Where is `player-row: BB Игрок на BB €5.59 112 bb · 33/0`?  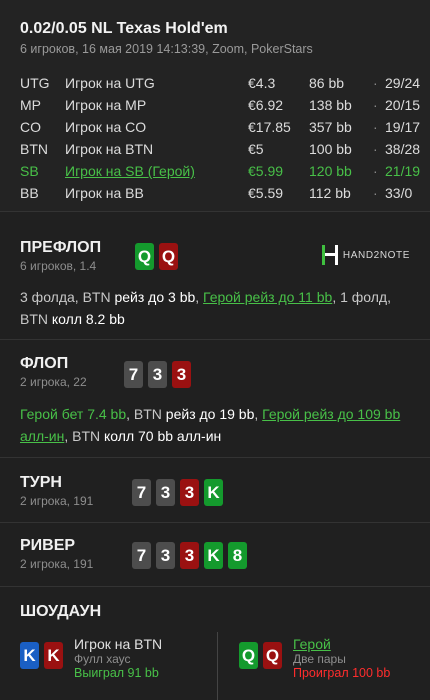
player-row: BB Игрок на BB €5.59 112 bb · 33/0 is located at coordinates (220, 196).